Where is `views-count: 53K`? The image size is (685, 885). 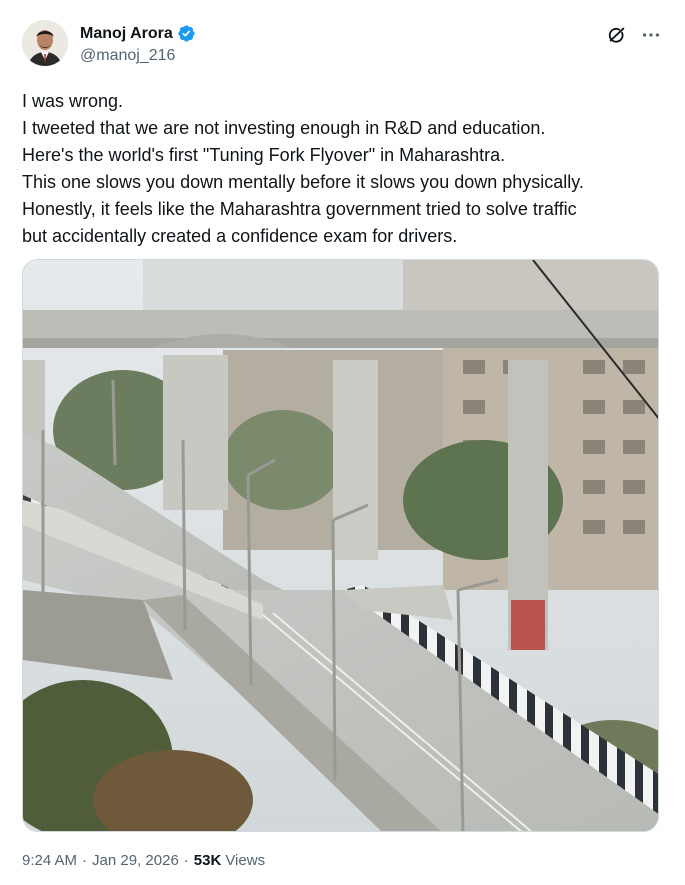 views-count: 53K is located at coordinates (207, 860).